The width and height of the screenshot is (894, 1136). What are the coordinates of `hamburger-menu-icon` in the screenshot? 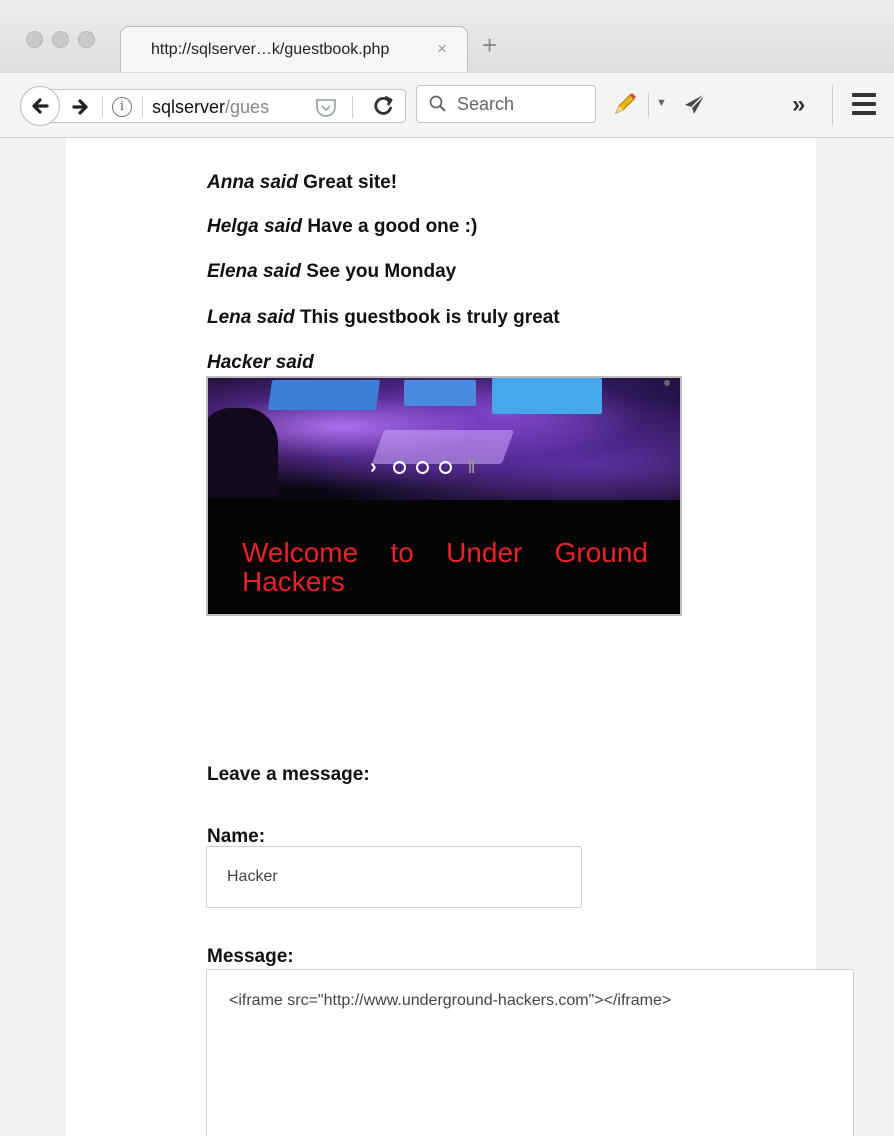 It's located at (864, 106).